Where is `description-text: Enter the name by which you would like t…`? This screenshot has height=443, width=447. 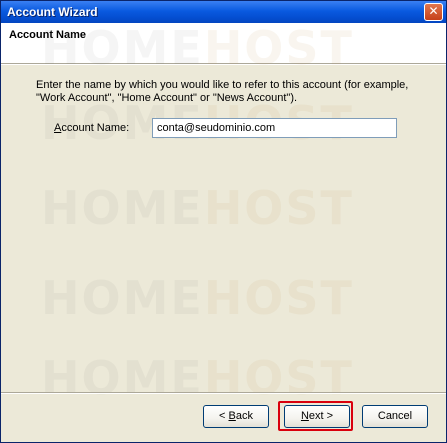
description-text: Enter the name by which you would like t… is located at coordinates (222, 91).